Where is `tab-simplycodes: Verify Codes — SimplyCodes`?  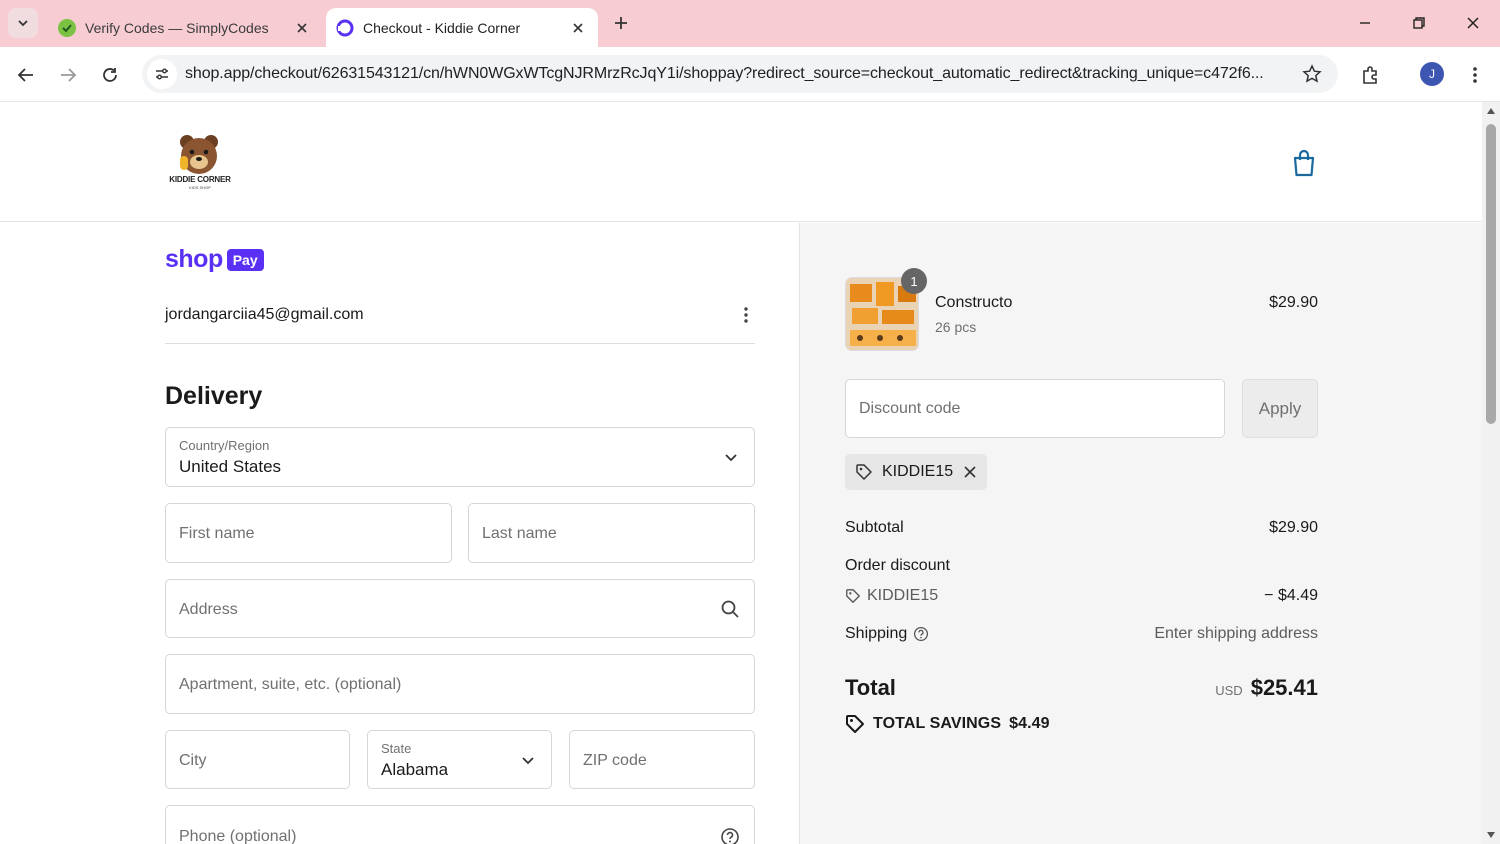
tab-simplycodes: Verify Codes — SimplyCodes is located at coordinates (184, 27).